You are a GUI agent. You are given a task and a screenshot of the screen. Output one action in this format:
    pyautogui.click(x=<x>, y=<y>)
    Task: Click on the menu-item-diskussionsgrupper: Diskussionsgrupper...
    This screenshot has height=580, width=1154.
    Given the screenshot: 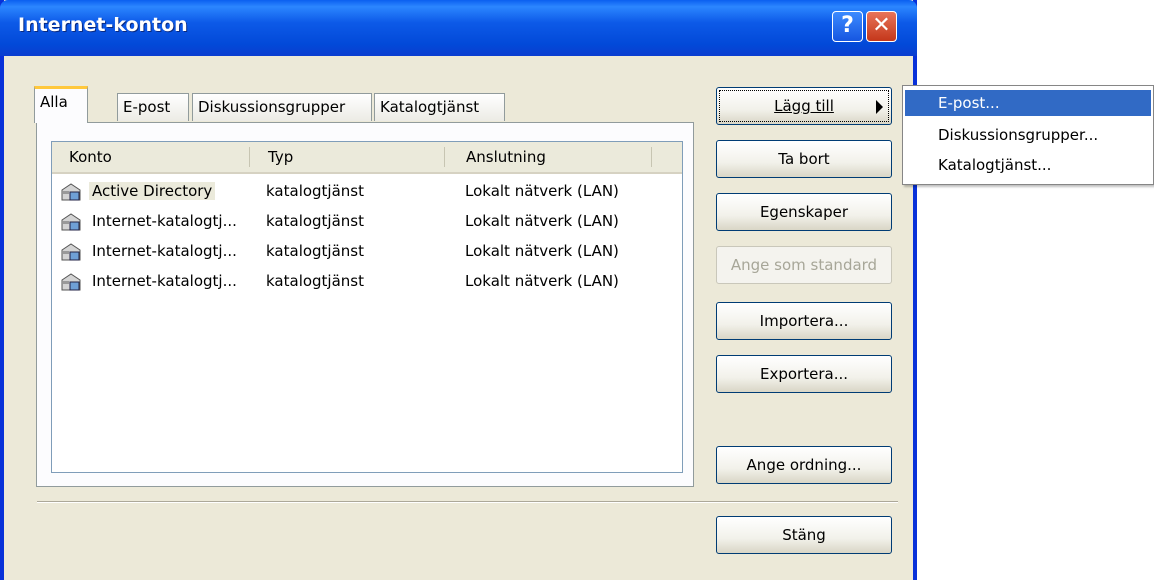 What is the action you would take?
    pyautogui.click(x=1028, y=135)
    